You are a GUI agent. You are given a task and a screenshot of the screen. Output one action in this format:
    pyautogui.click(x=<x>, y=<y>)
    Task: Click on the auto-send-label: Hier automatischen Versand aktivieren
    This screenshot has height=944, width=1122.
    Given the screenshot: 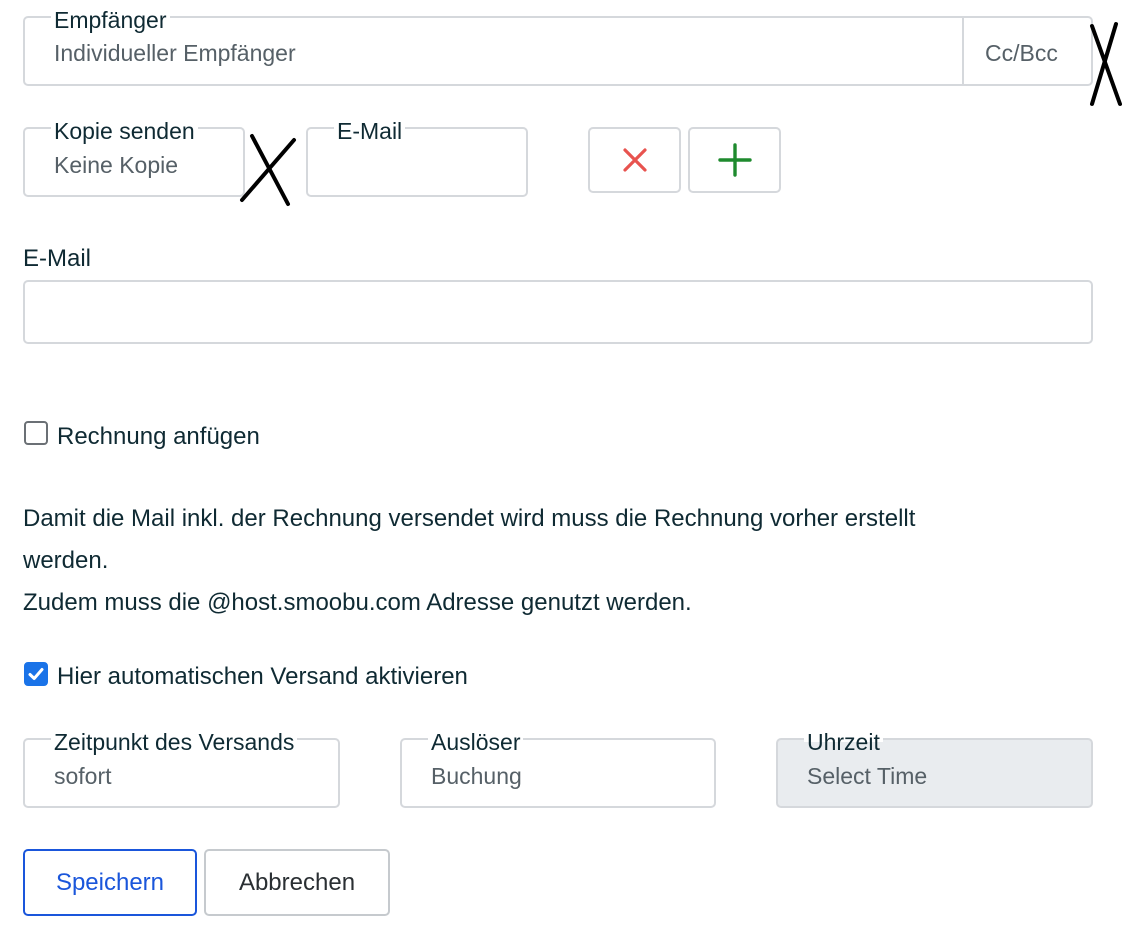 What is the action you would take?
    pyautogui.click(x=262, y=677)
    